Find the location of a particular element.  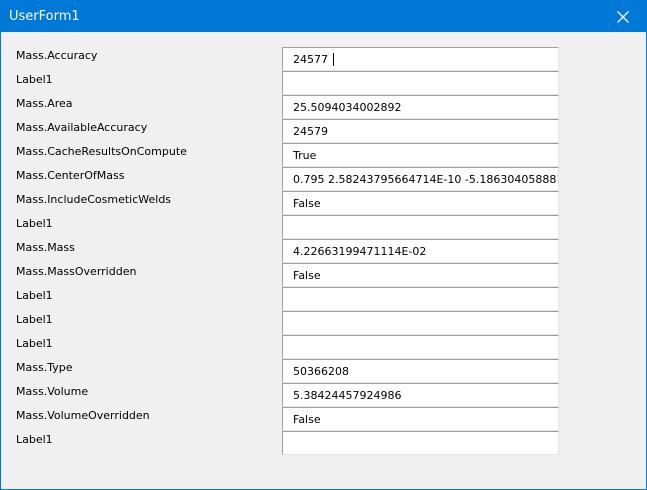

field-label: Mass.Area is located at coordinates (44, 103).